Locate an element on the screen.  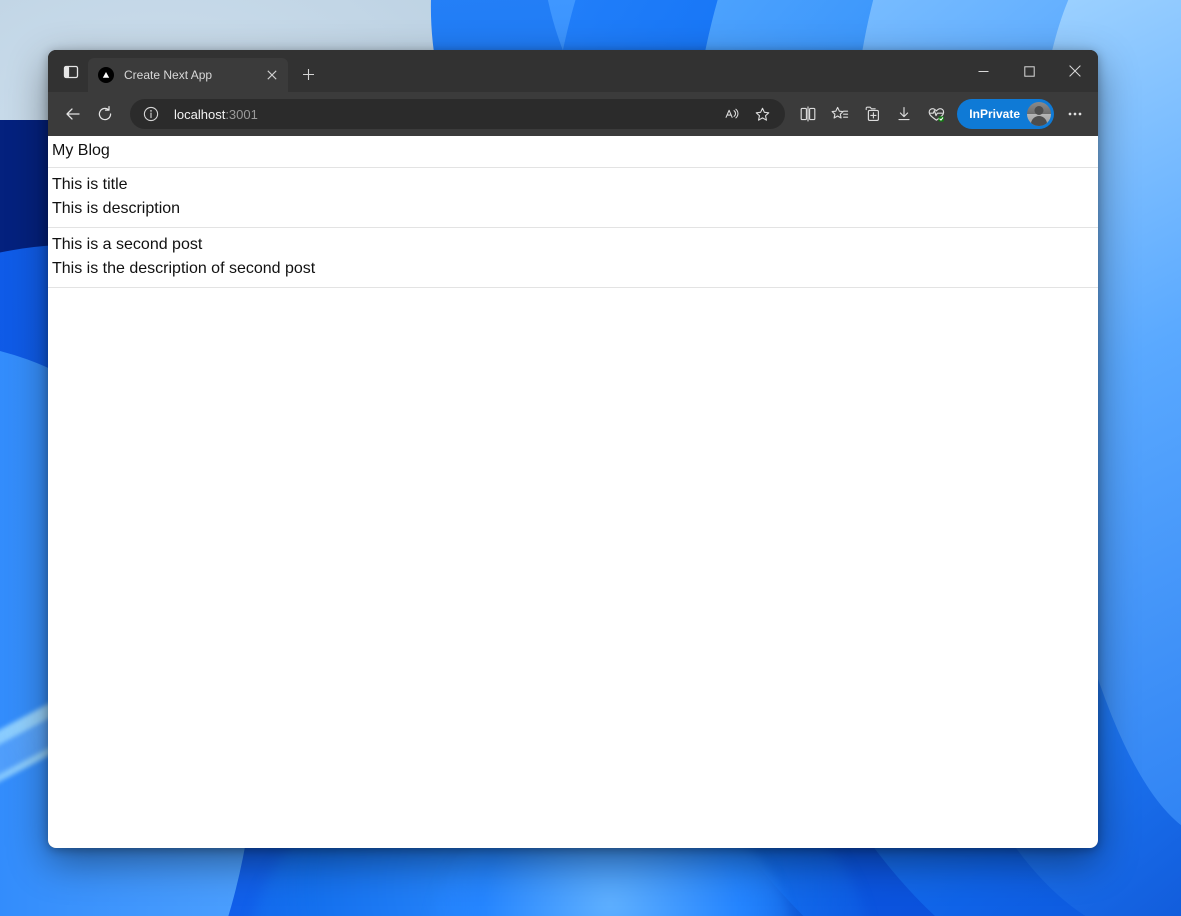
refresh-icon is located at coordinates (105, 114).